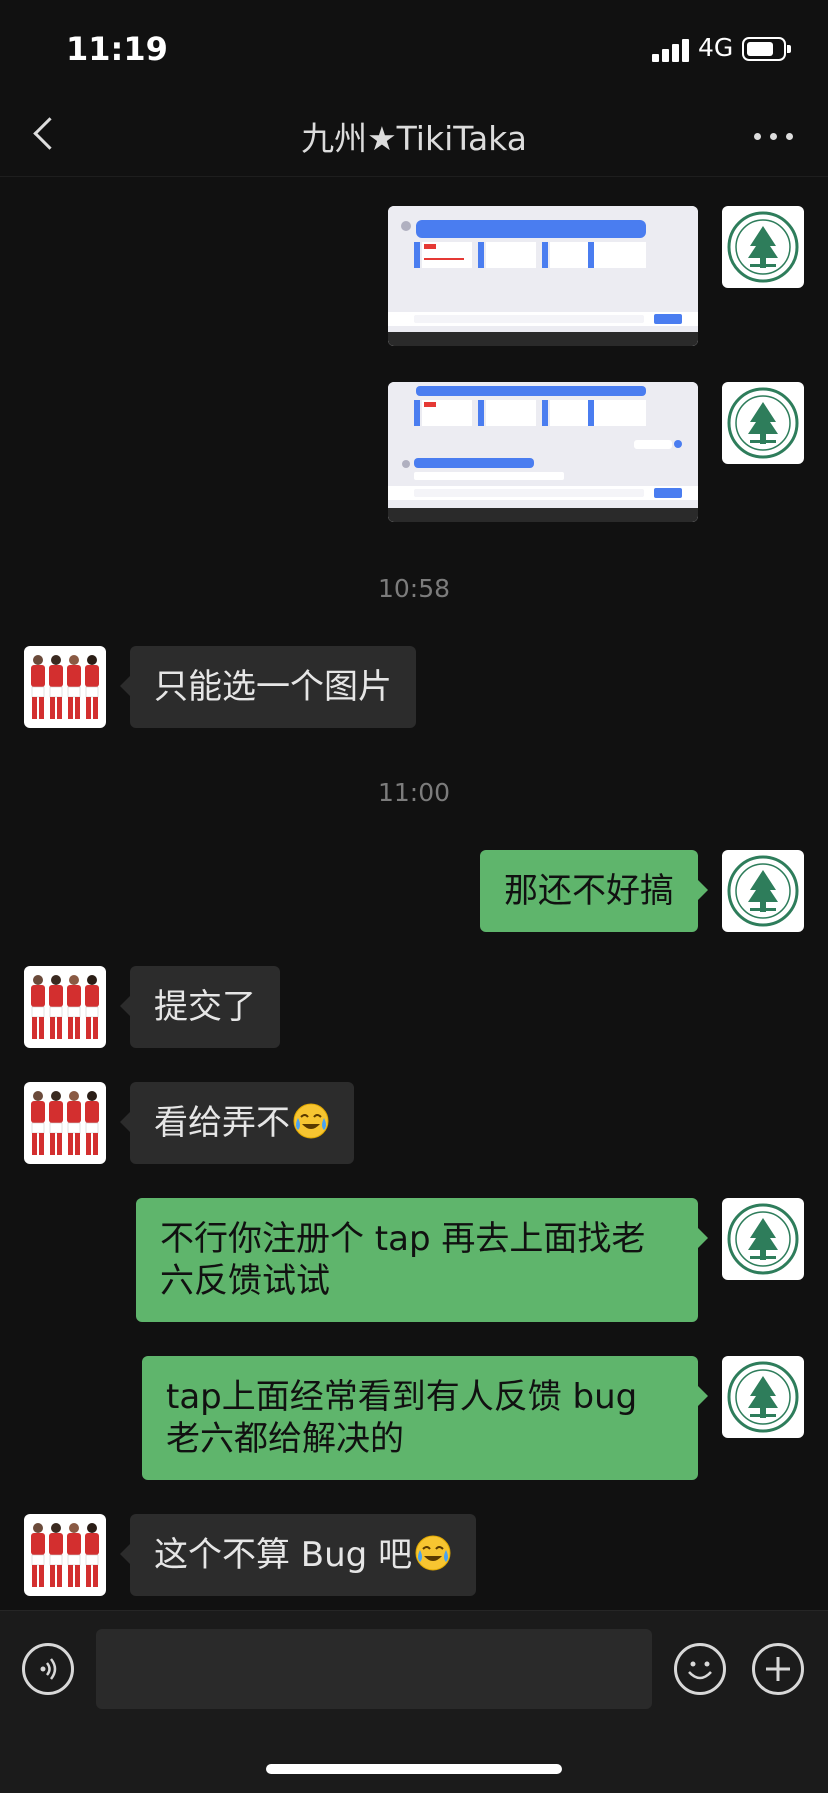 The width and height of the screenshot is (828, 1793). Describe the element at coordinates (222, 1123) in the screenshot. I see `message-text: 看给弄不` at that location.